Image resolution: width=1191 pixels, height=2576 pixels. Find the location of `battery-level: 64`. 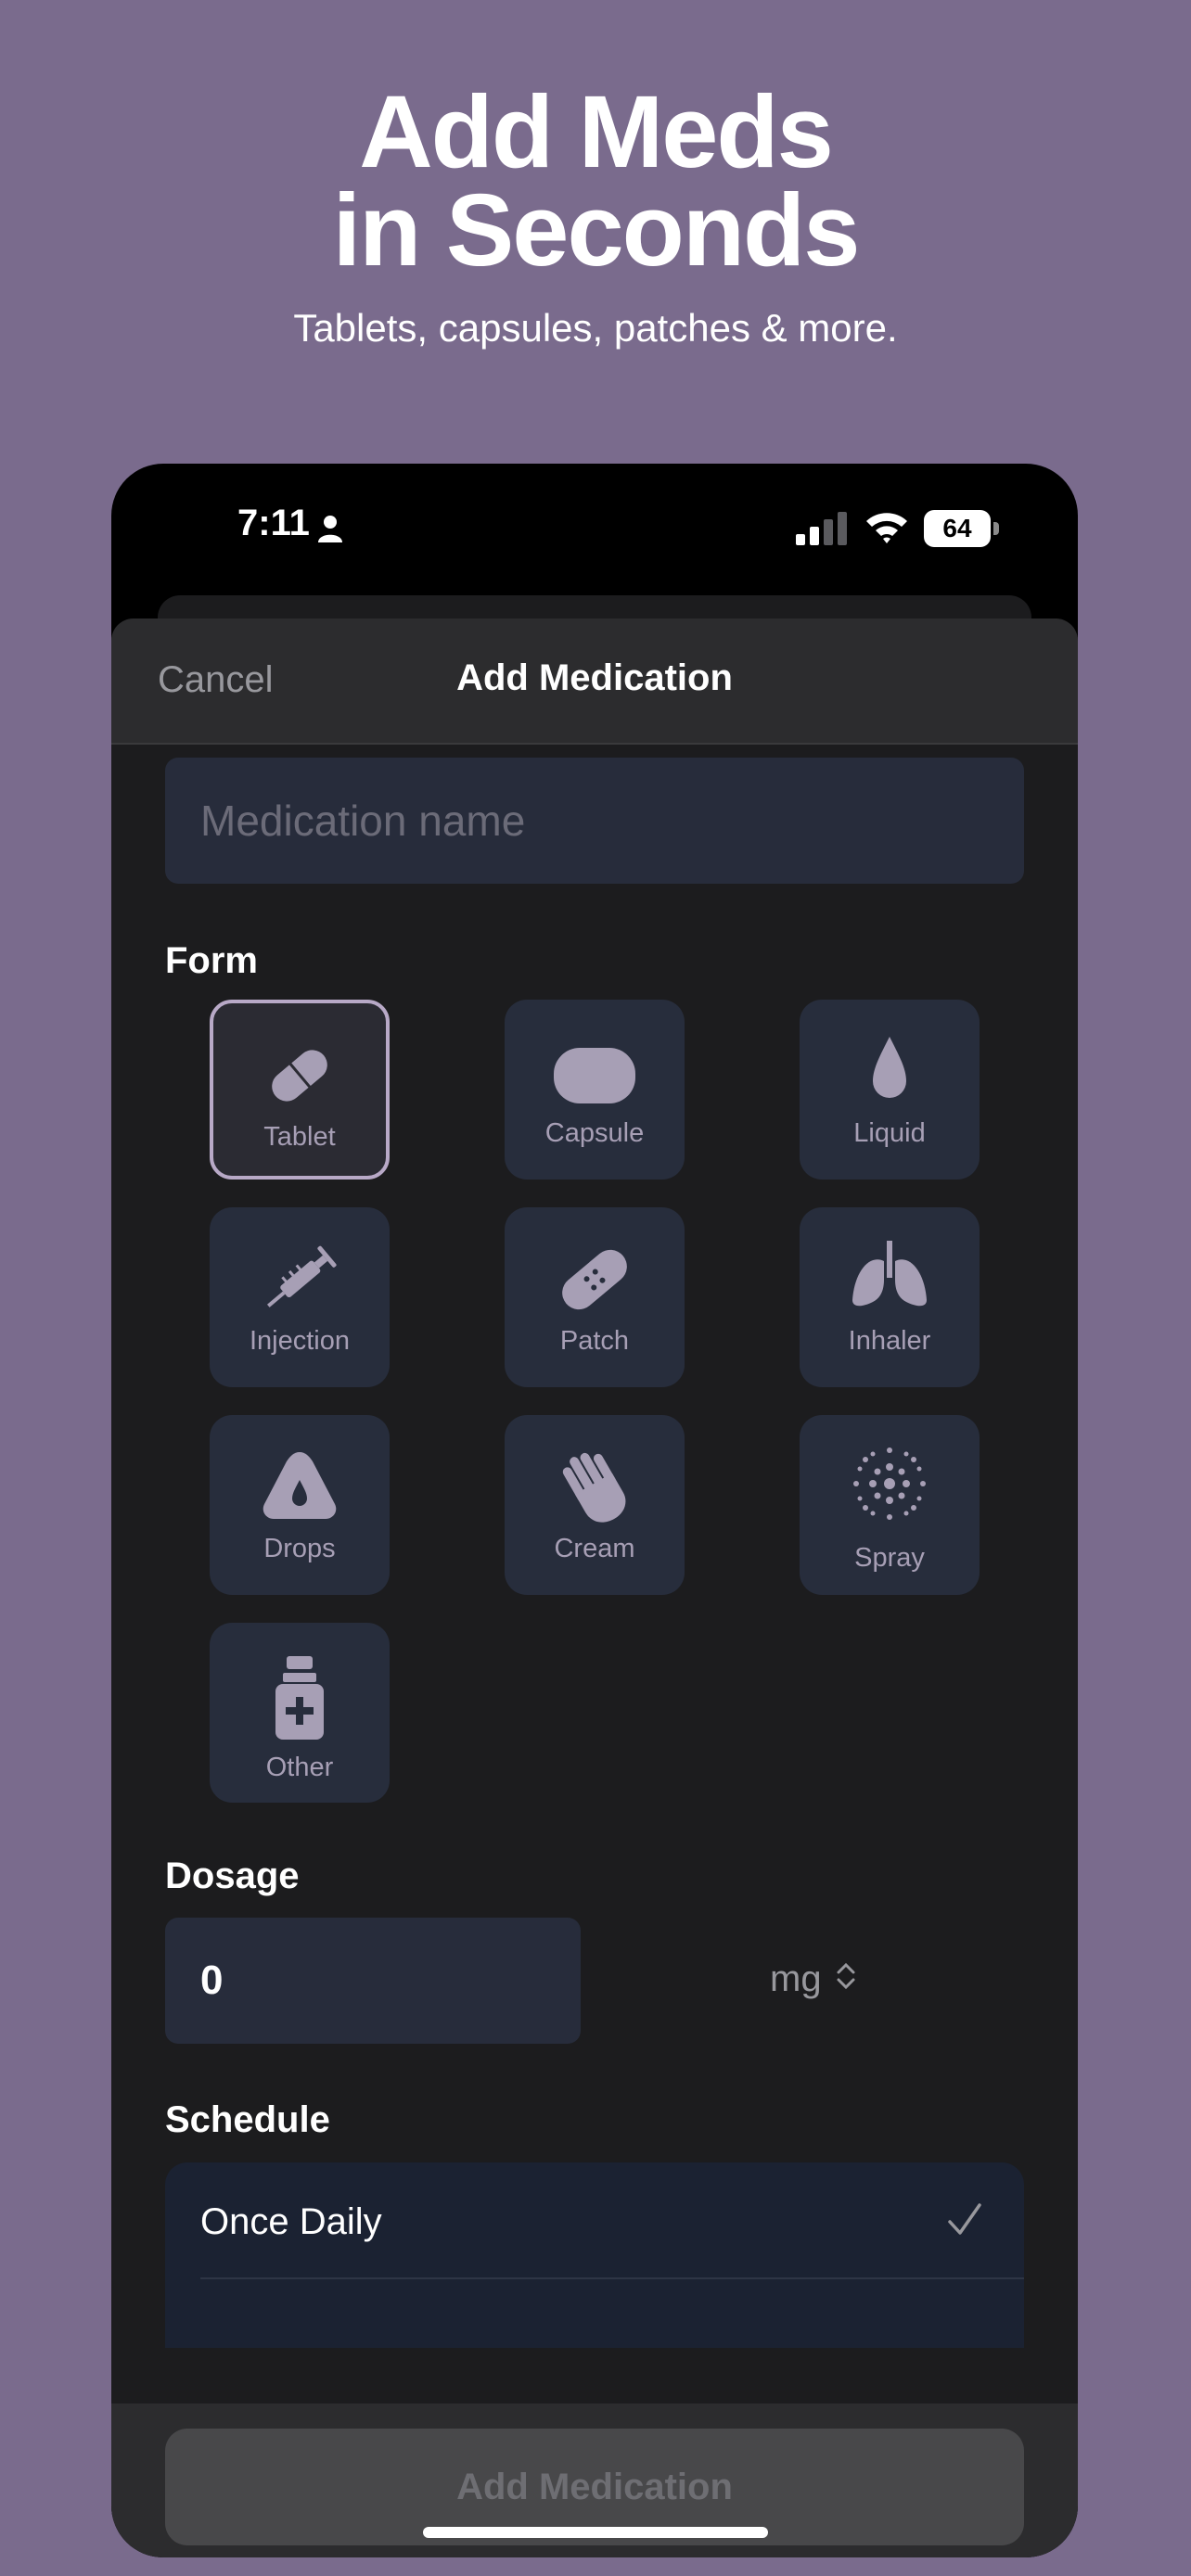

battery-level: 64 is located at coordinates (958, 528).